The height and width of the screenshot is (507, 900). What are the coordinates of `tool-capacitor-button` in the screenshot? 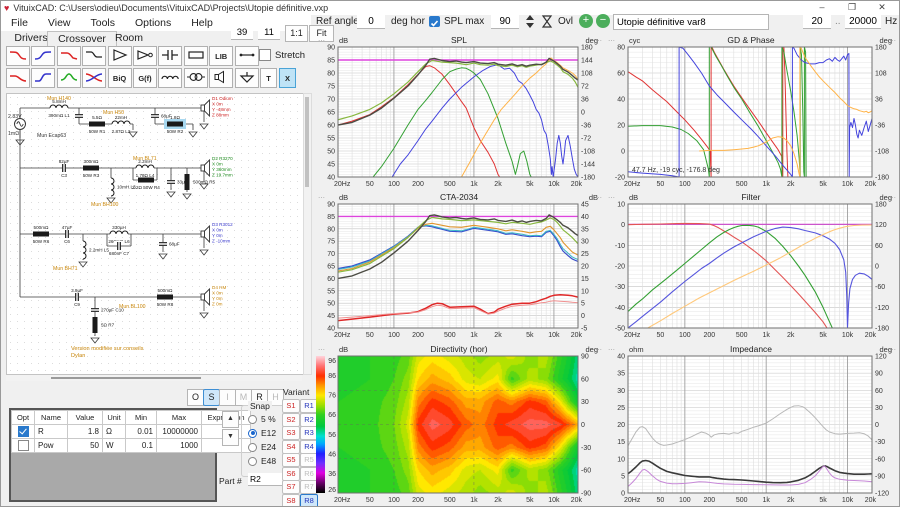 It's located at (170, 56).